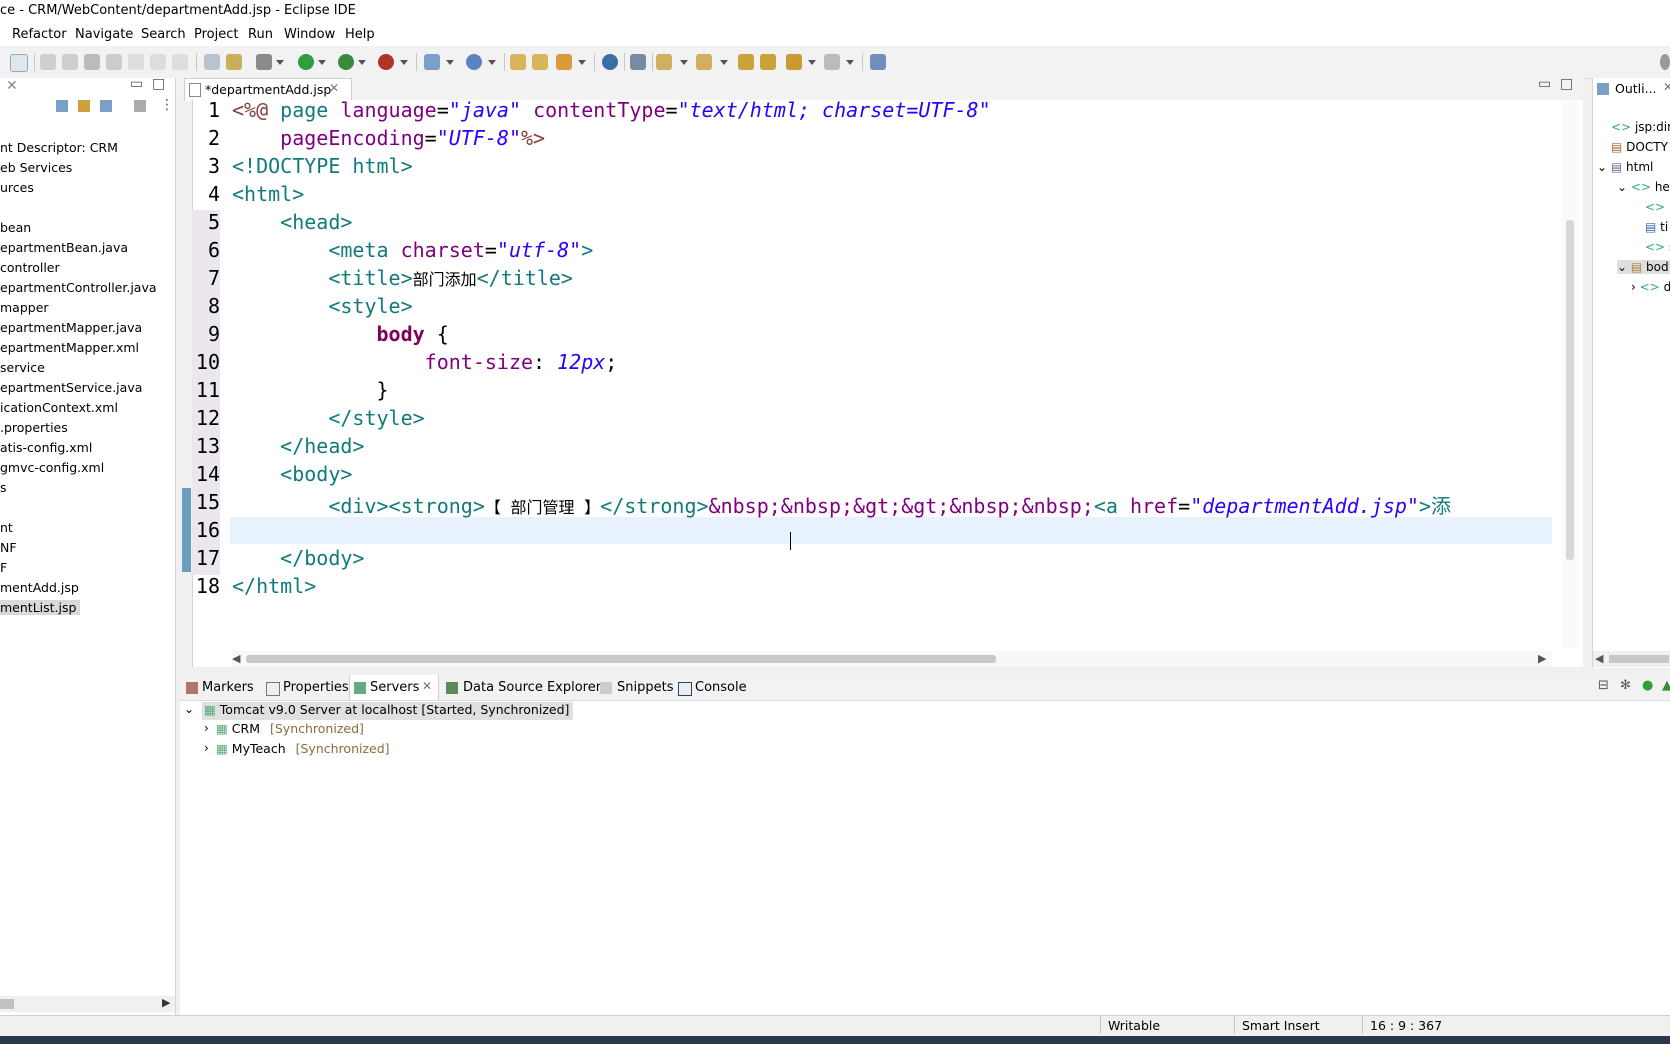 The height and width of the screenshot is (1044, 1670). What do you see at coordinates (30, 267) in the screenshot?
I see `tree-item: controller` at bounding box center [30, 267].